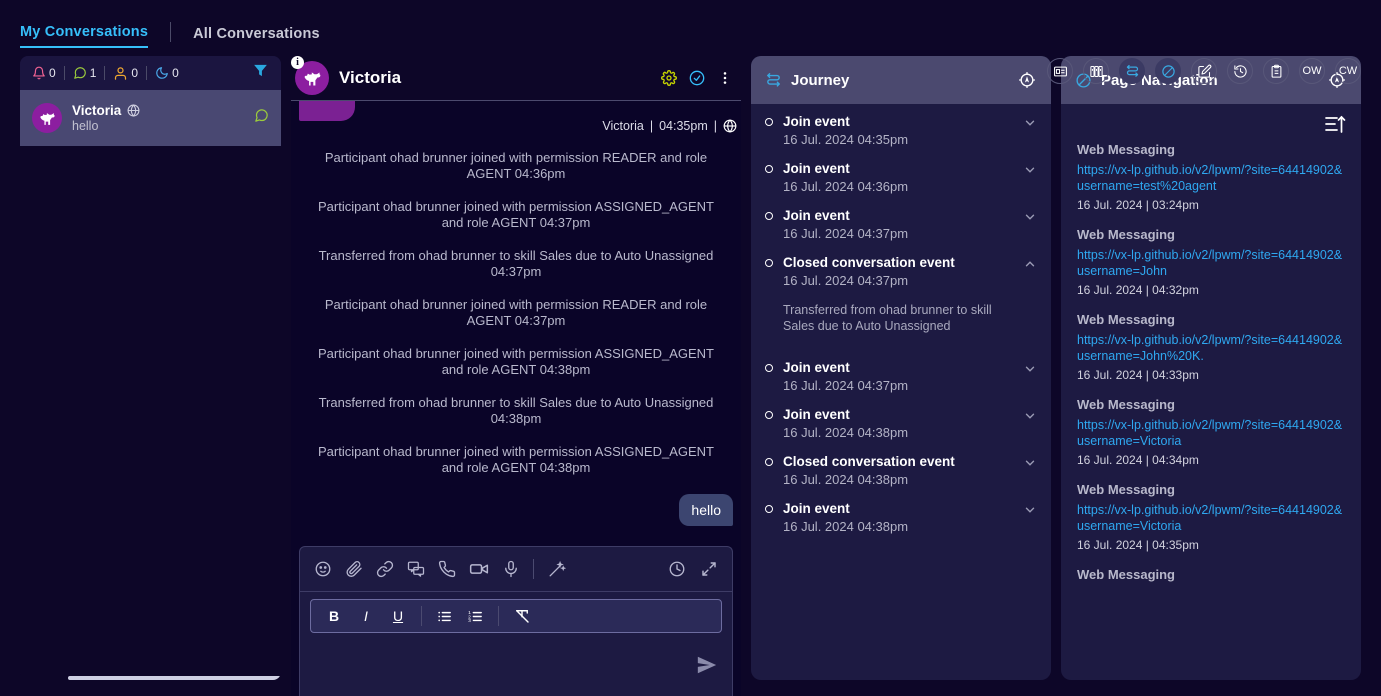  Describe the element at coordinates (479, 569) in the screenshot. I see `video-icon` at that location.